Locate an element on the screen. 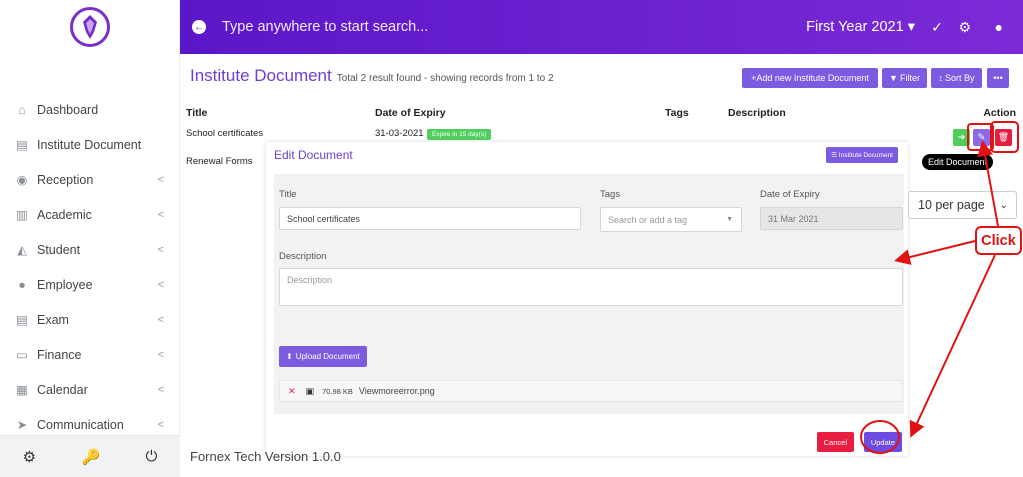 This screenshot has height=477, width=1023. employee-icon: ● is located at coordinates (22, 284).